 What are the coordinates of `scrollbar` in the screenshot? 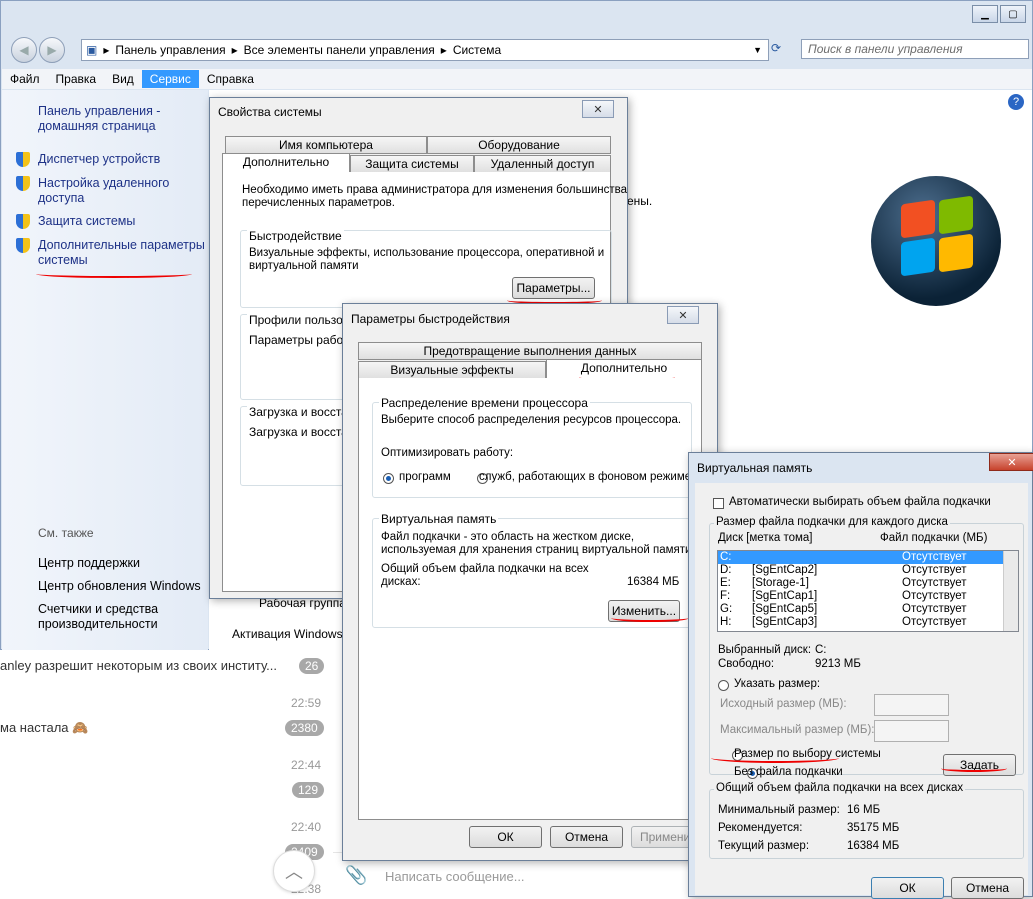 It's located at (1010, 591).